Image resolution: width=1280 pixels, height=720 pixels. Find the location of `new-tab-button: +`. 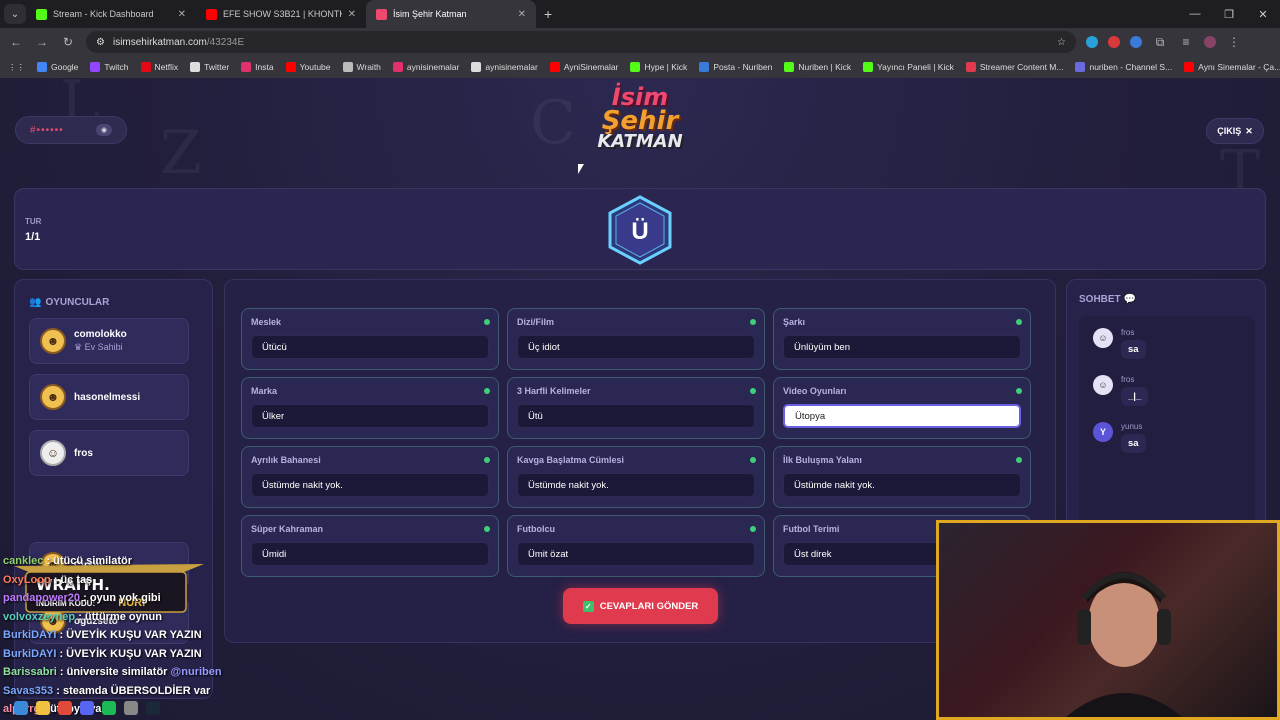

new-tab-button: + is located at coordinates (548, 14).